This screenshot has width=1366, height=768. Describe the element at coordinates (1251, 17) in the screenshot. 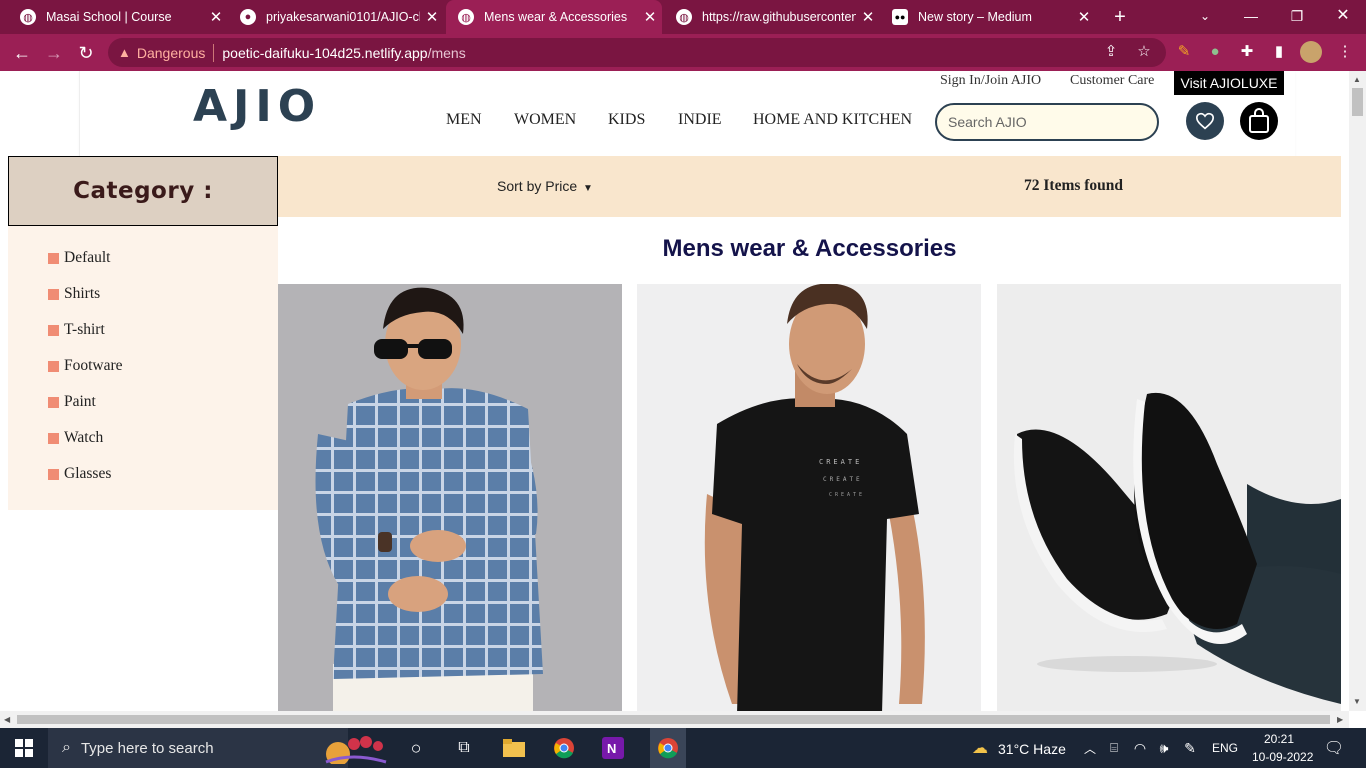

I see `minimize-button: —` at that location.